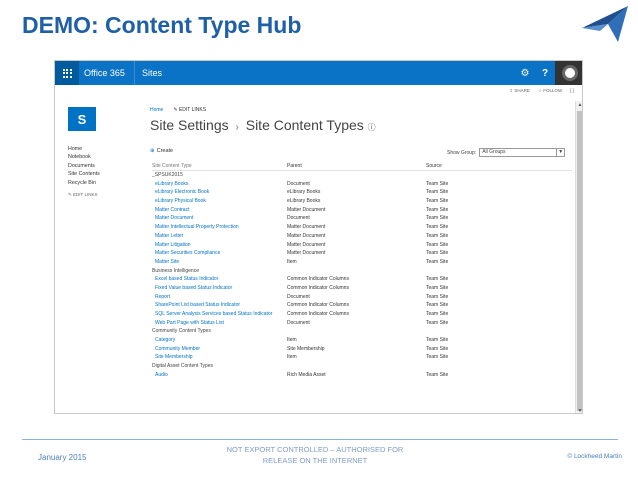 Image resolution: width=638 pixels, height=479 pixels. I want to click on content-type-link: Report, so click(219, 297).